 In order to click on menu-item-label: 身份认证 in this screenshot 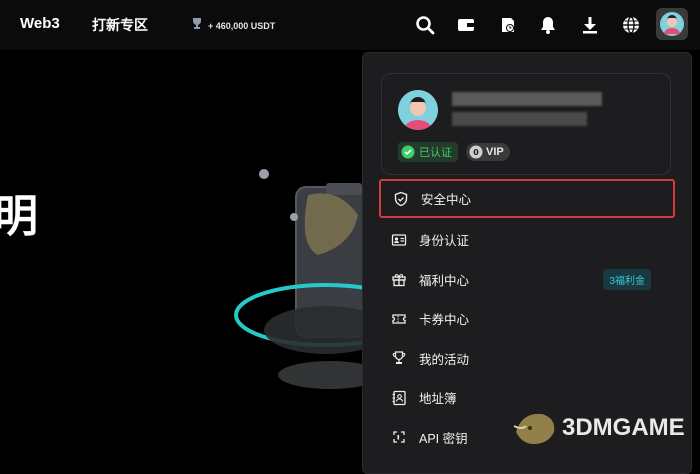, I will do `click(444, 241)`.